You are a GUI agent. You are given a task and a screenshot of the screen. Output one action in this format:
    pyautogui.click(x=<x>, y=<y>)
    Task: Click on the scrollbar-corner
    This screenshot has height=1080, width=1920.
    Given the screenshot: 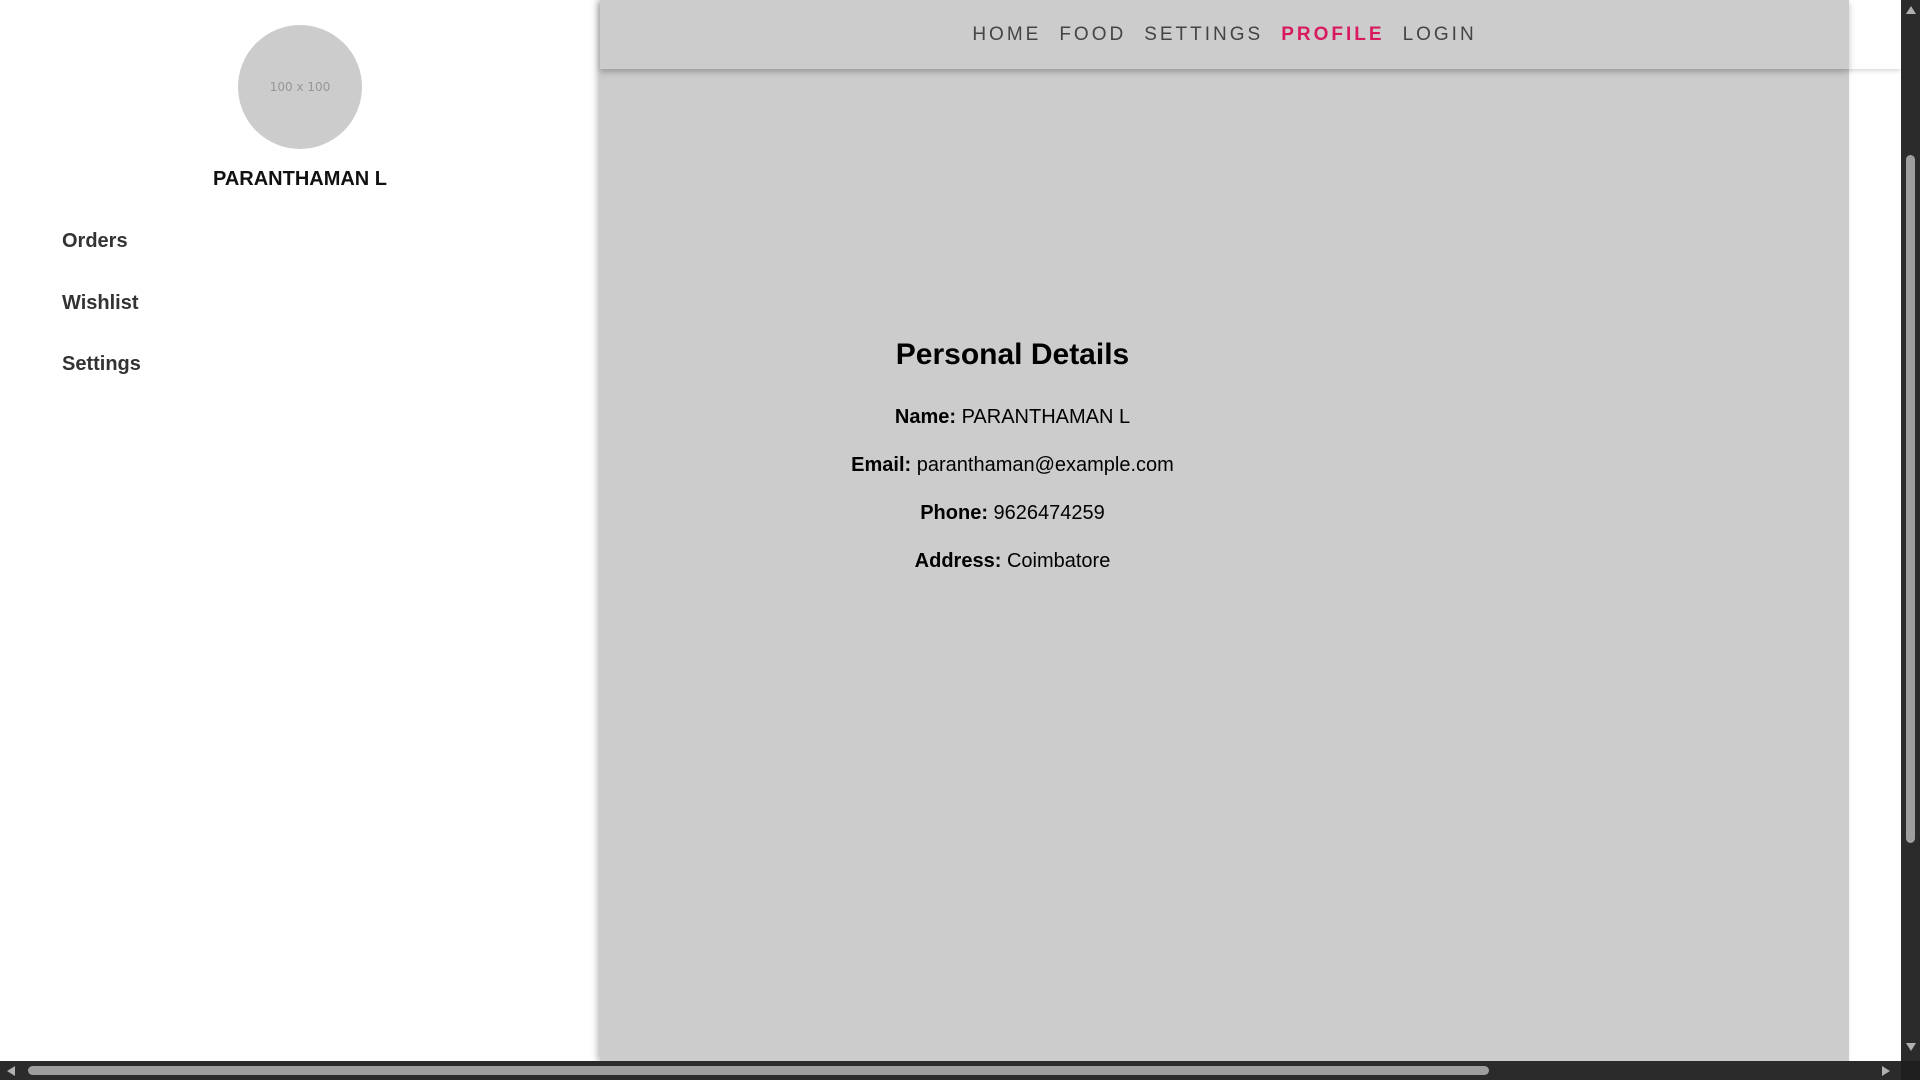 What is the action you would take?
    pyautogui.click(x=1910, y=1070)
    